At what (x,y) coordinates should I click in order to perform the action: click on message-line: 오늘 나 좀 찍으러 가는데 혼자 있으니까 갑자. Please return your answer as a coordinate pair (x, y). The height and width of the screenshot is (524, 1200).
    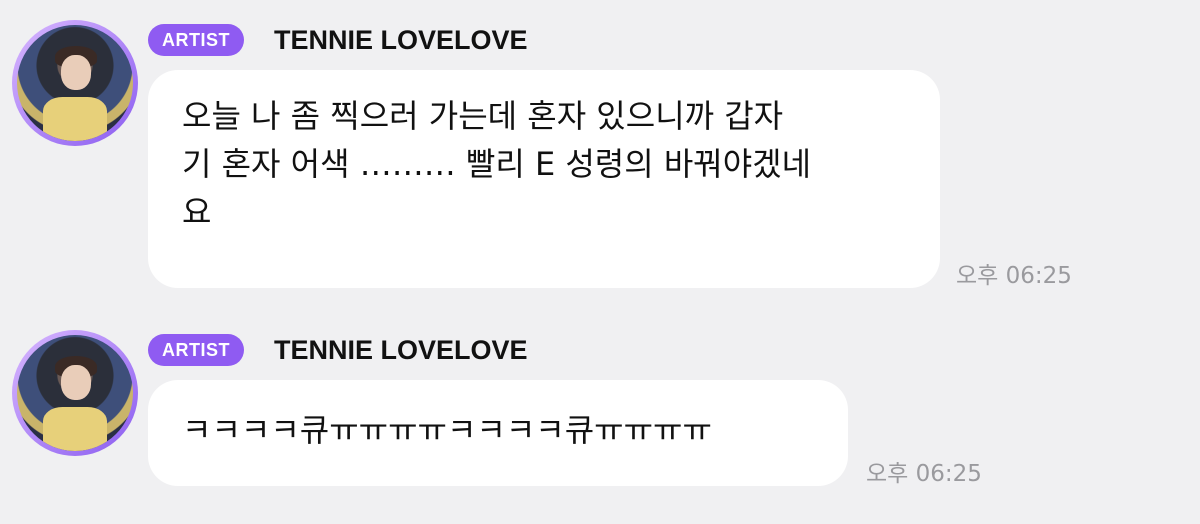
    Looking at the image, I should click on (483, 116).